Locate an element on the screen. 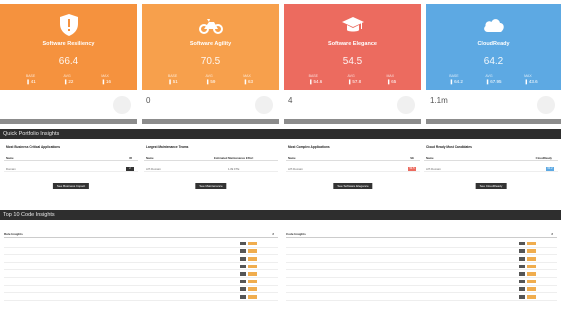  quick-table-header: Name CloudReady is located at coordinates (491, 158).